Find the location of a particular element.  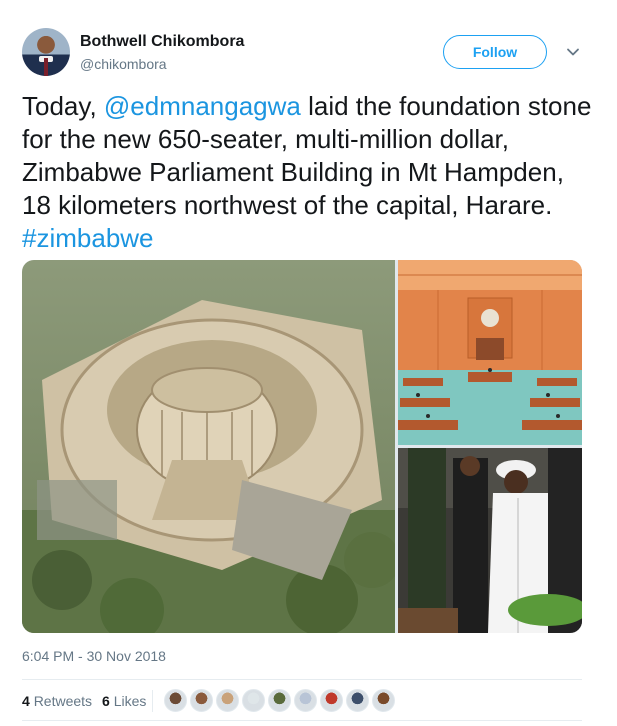

photo-groundbreaking is located at coordinates (490, 540).